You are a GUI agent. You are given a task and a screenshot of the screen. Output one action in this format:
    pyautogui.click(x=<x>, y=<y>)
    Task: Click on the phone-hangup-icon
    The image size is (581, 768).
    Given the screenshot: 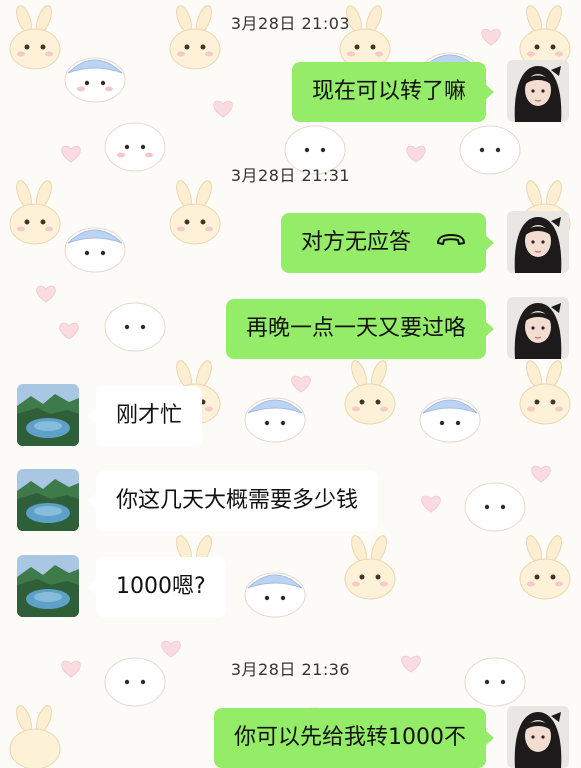 What is the action you would take?
    pyautogui.click(x=451, y=241)
    